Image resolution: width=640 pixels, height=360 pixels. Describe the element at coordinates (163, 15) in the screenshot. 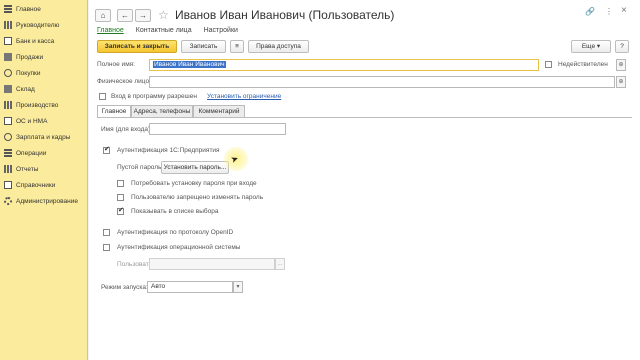

I see `favorite-star-icon: ☆` at that location.